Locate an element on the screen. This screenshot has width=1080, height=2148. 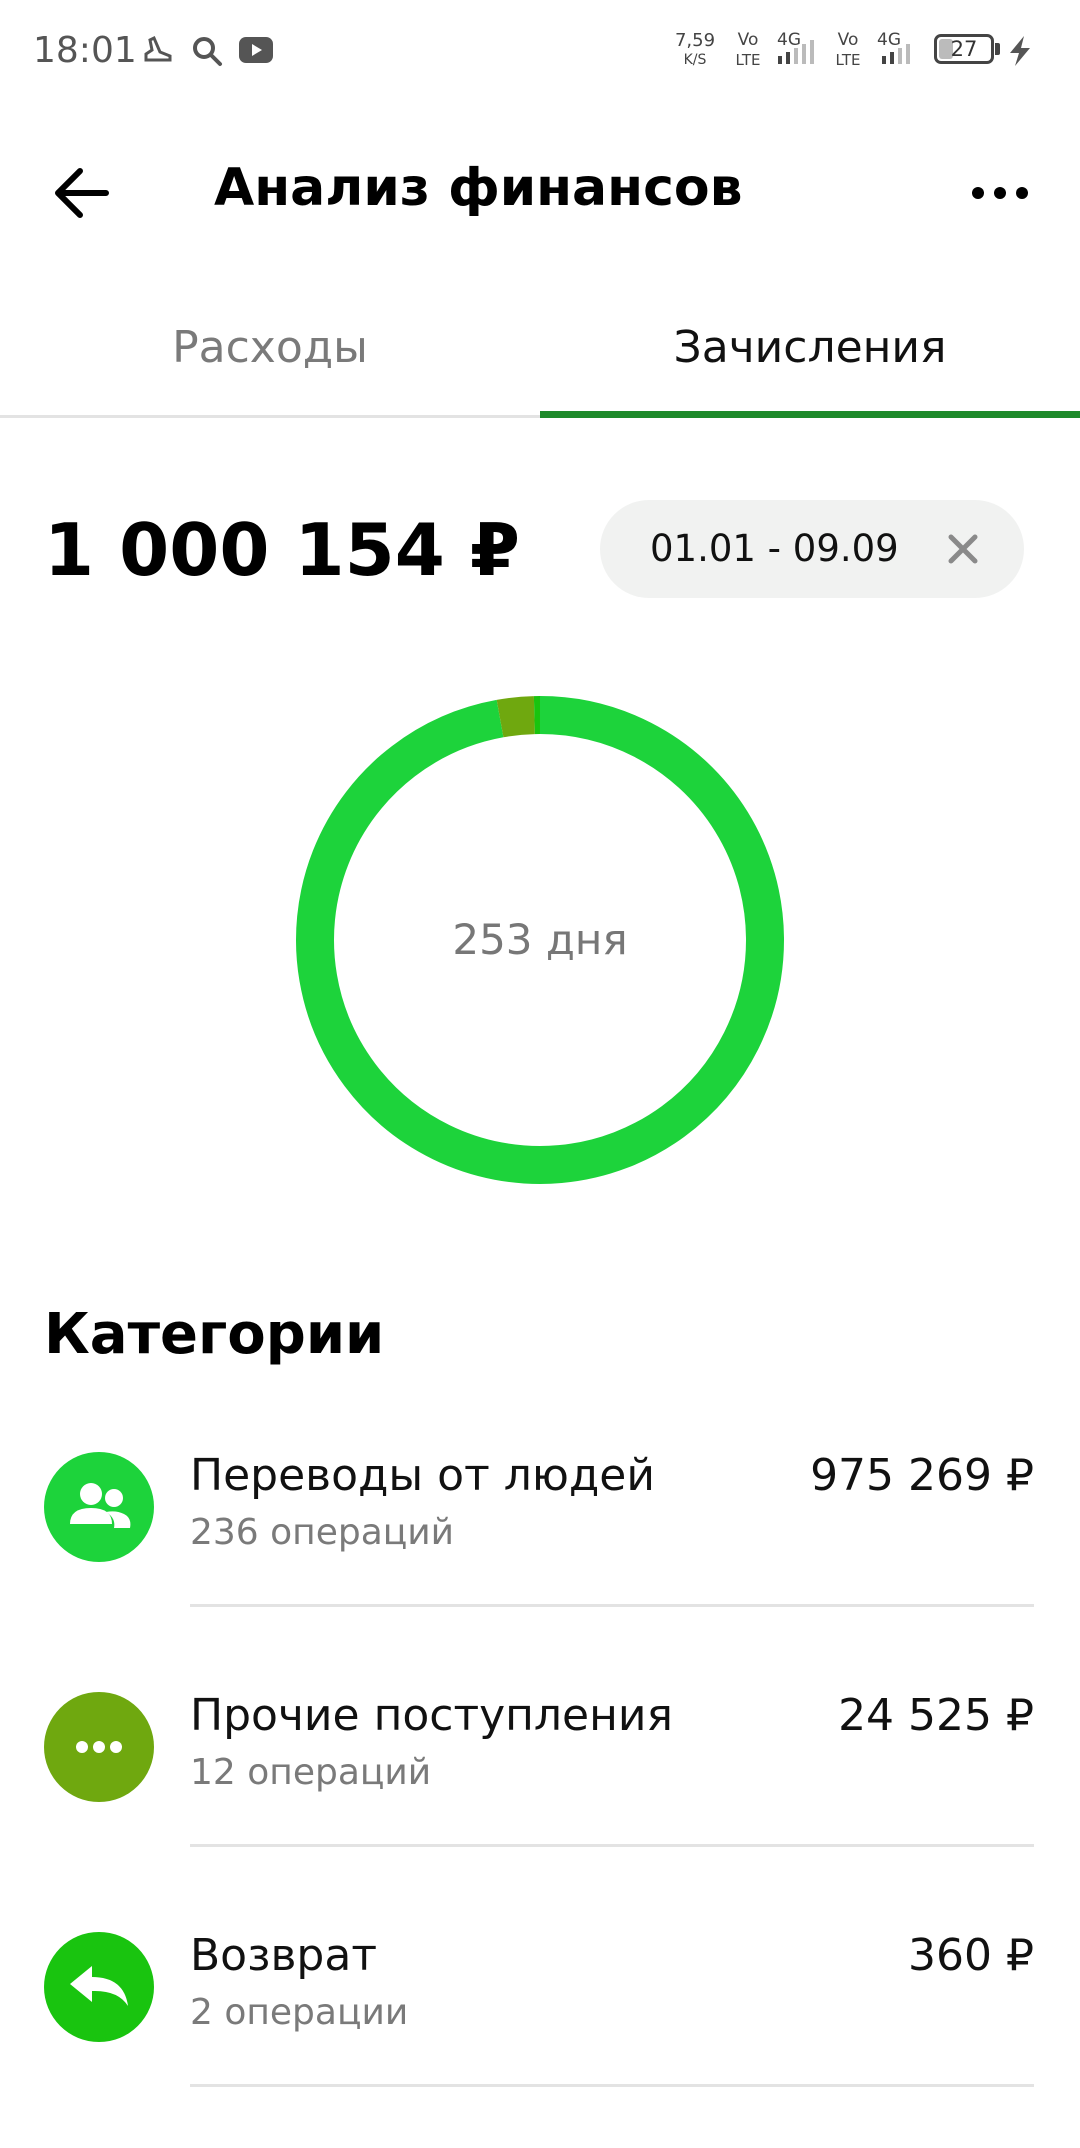
more-options-button is located at coordinates (1000, 195).